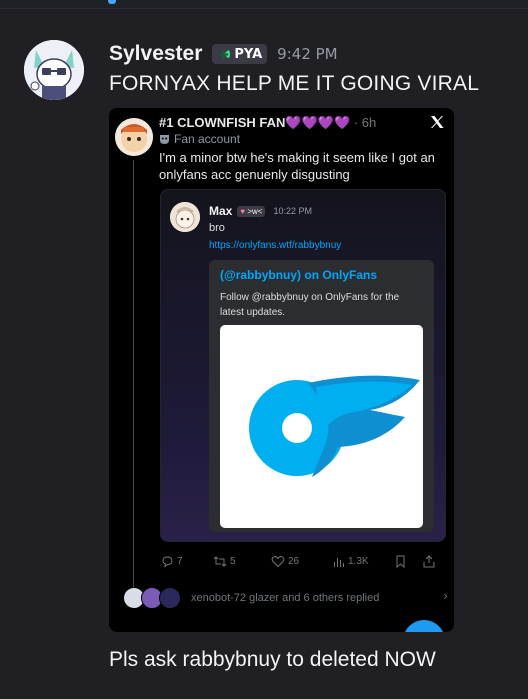 The width and height of the screenshot is (528, 699). Describe the element at coordinates (170, 598) in the screenshot. I see `replier-avatar` at that location.